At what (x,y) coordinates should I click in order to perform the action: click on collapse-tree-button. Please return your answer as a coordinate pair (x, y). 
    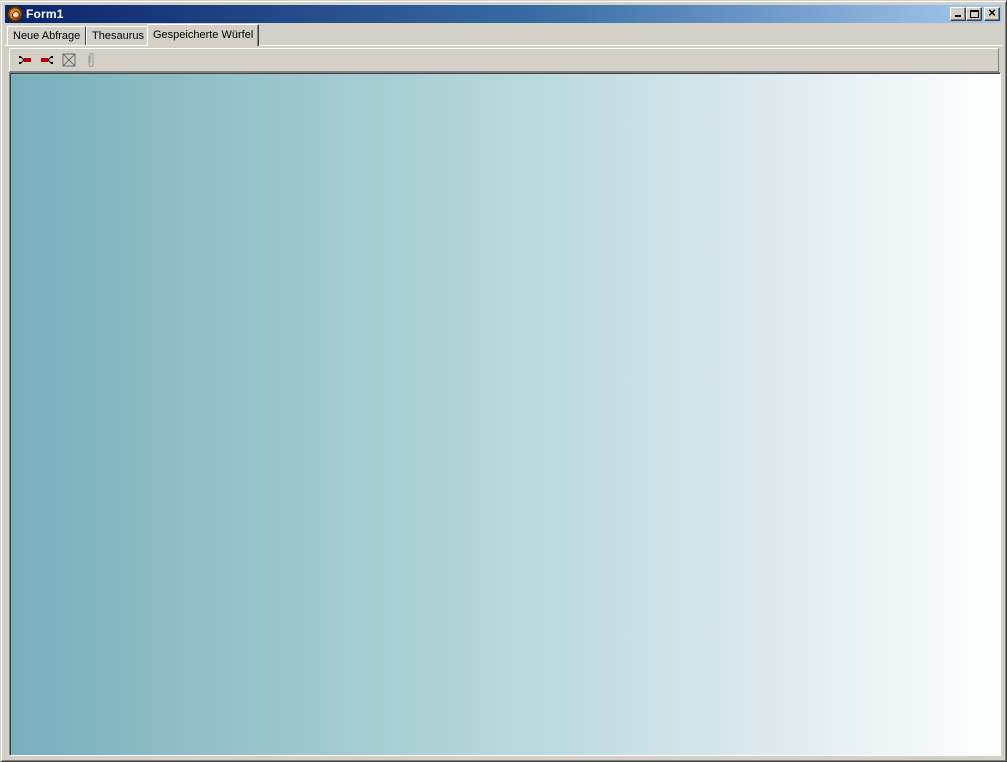
    Looking at the image, I should click on (47, 60).